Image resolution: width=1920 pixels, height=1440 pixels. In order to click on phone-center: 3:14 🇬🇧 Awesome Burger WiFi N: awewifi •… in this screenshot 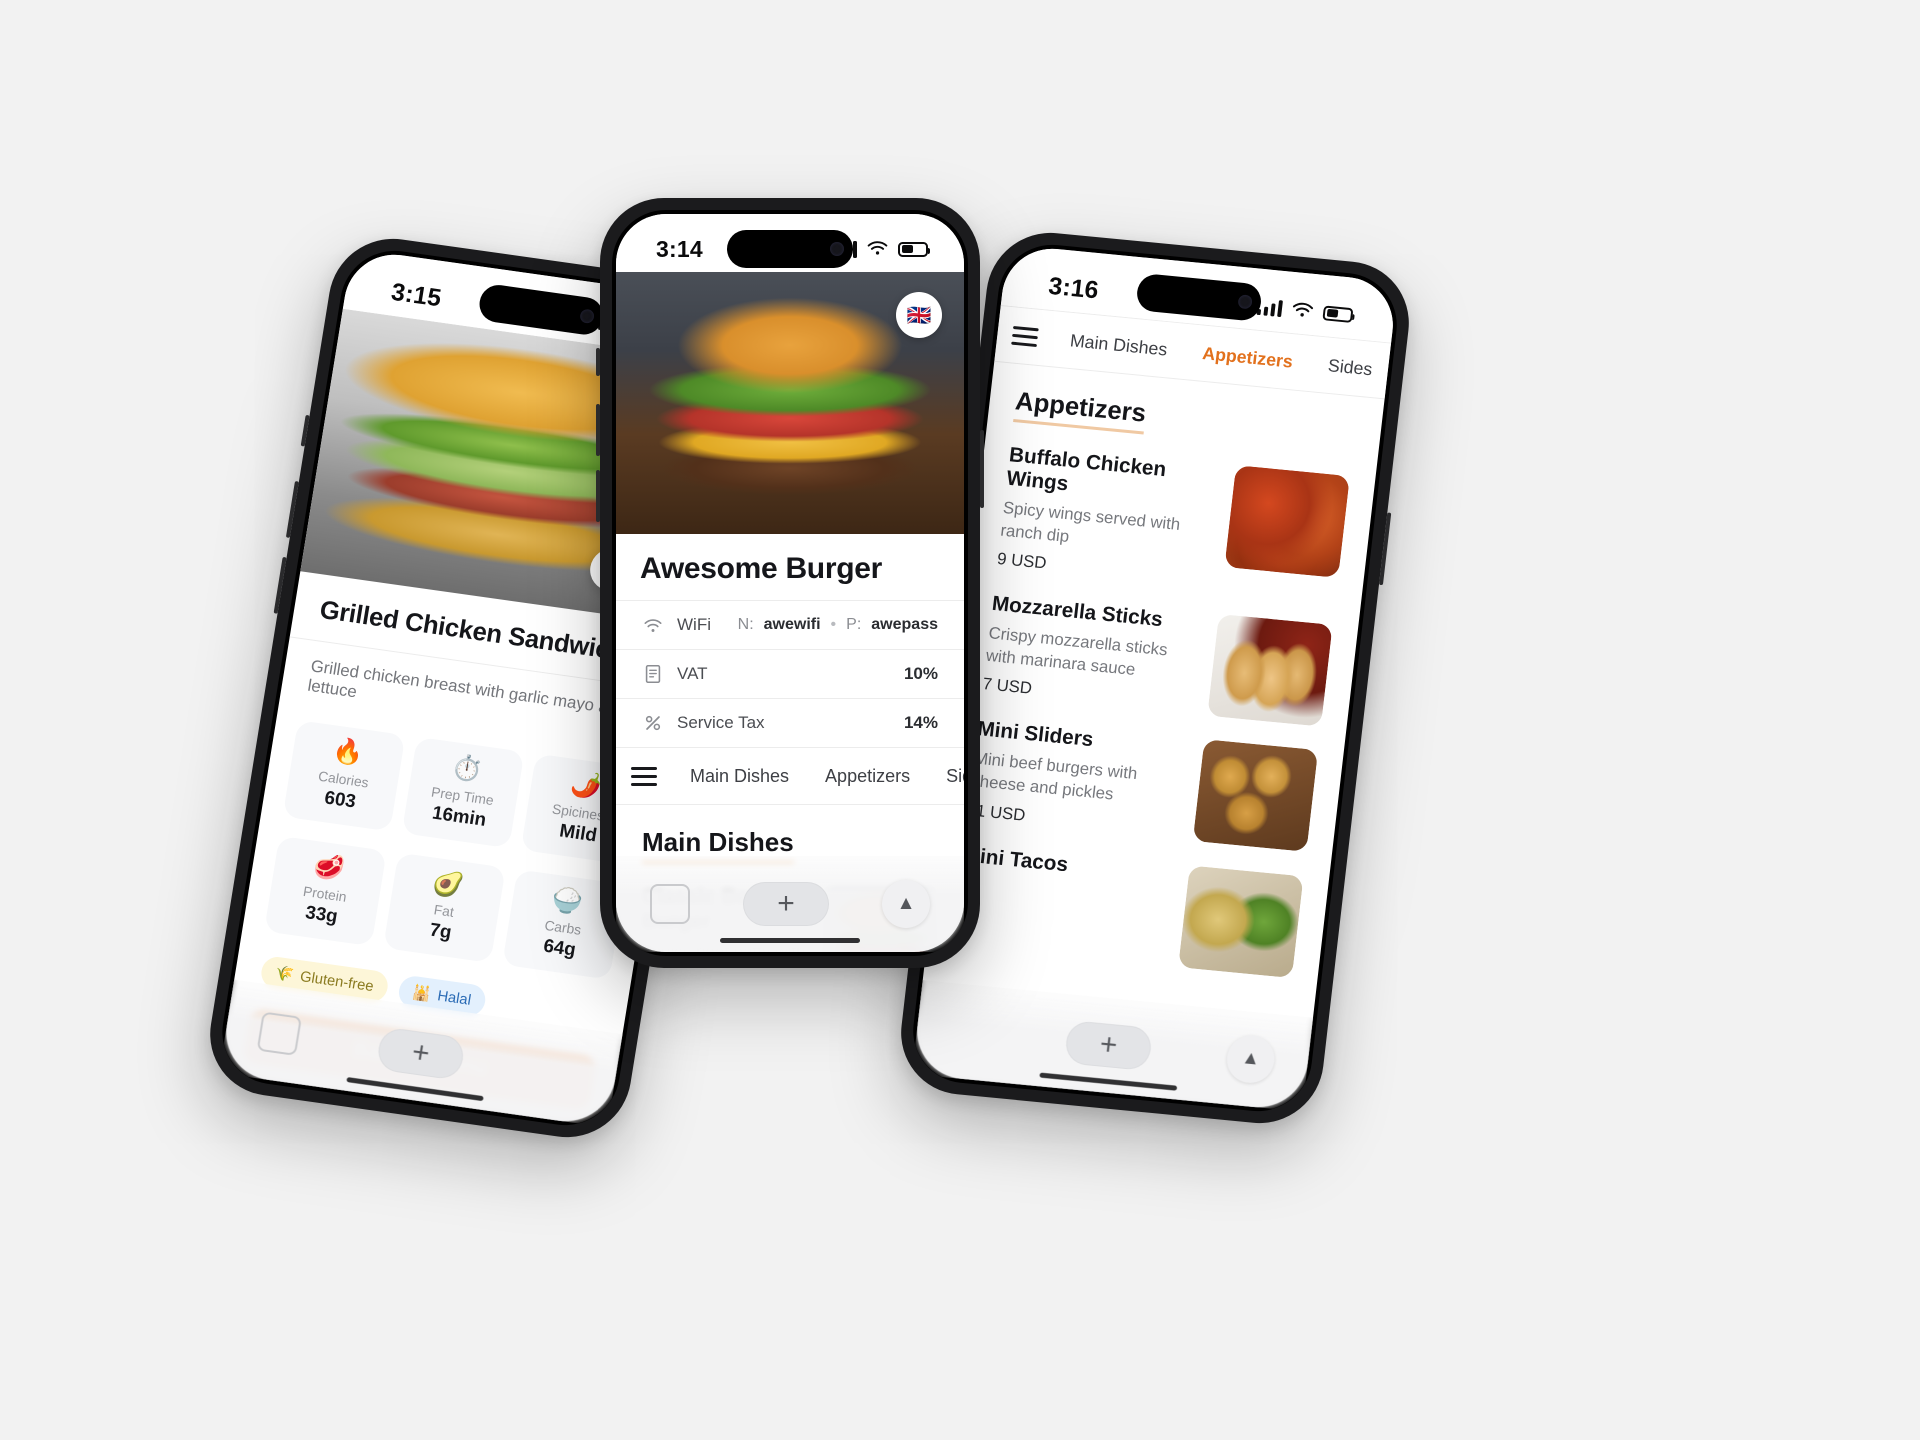, I will do `click(790, 583)`.